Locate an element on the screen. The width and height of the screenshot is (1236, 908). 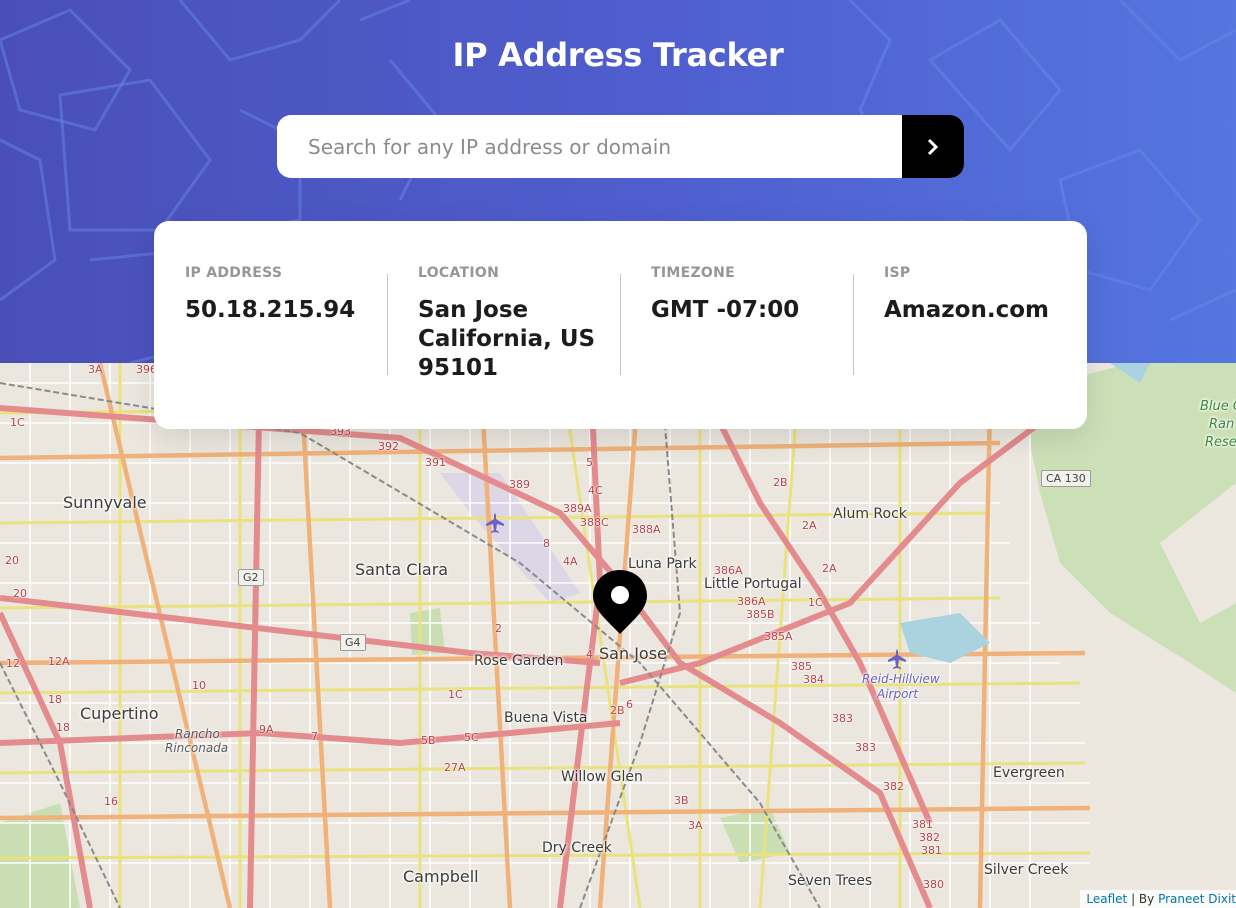
route-number: 5B is located at coordinates (428, 740).